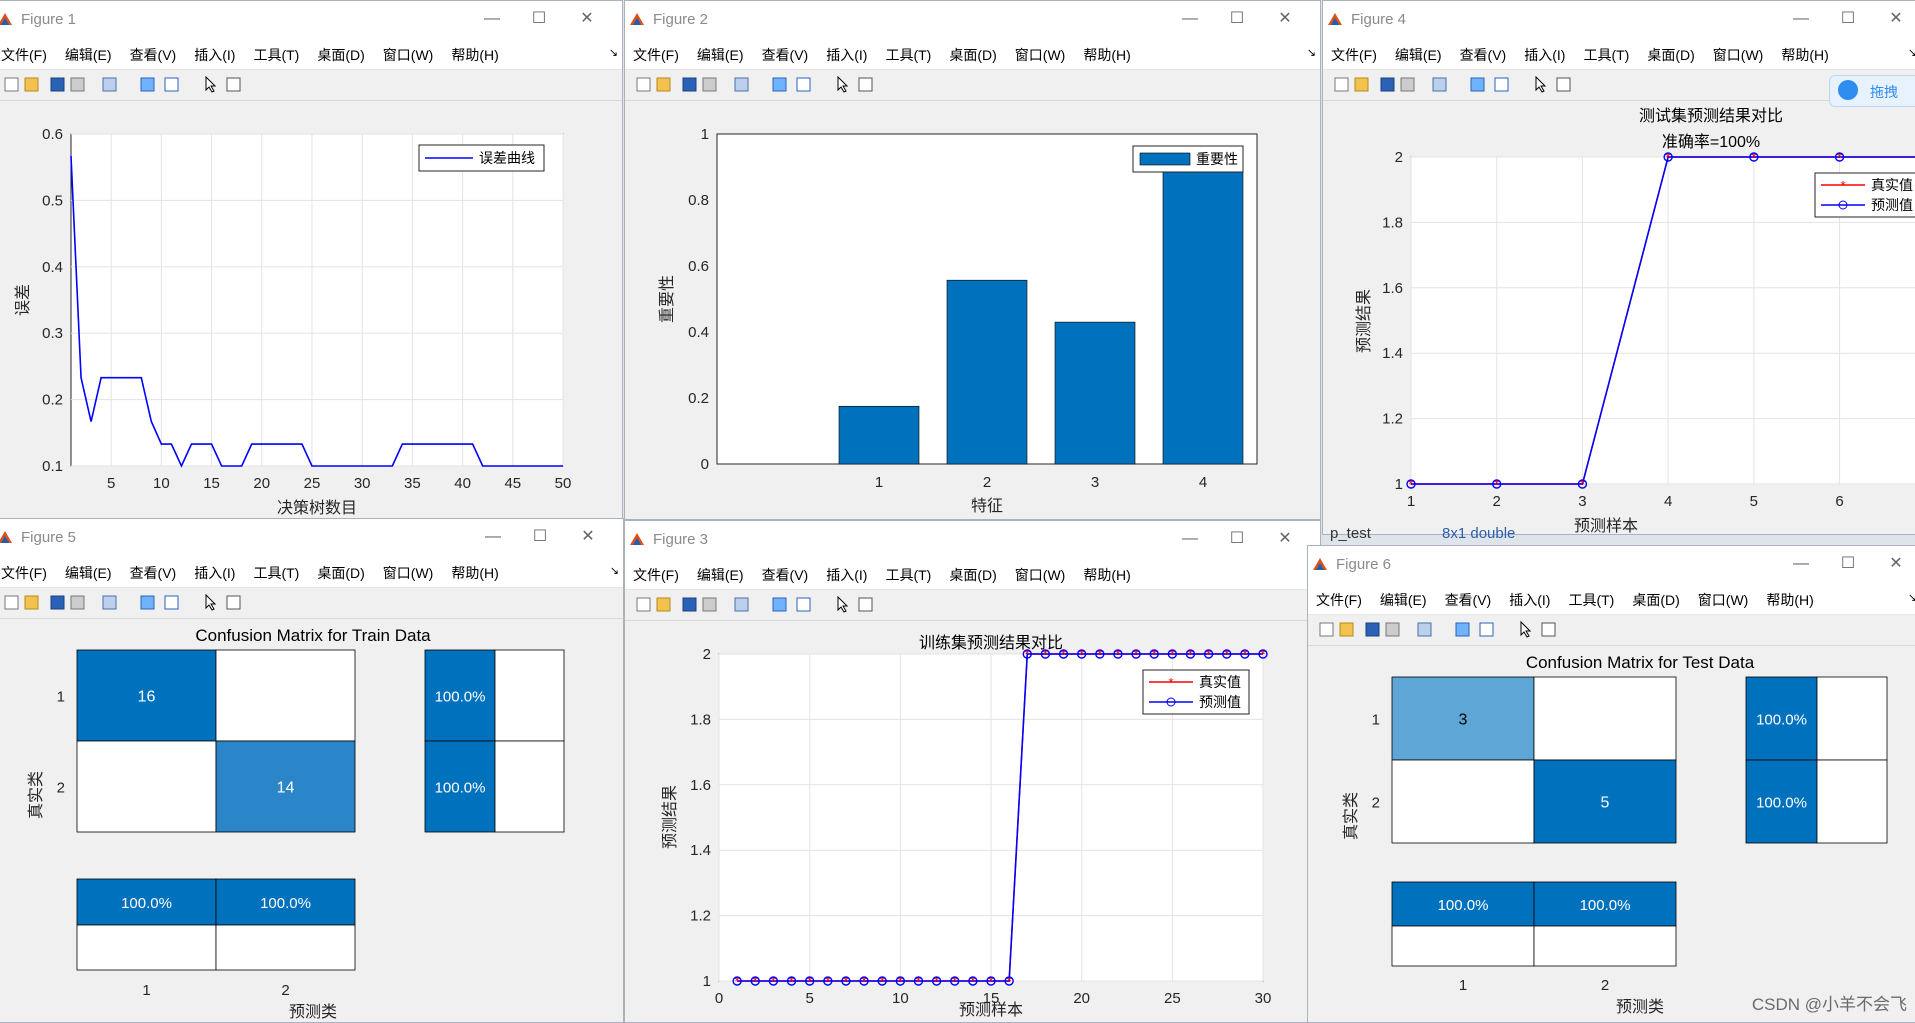 The width and height of the screenshot is (1915, 1023). Describe the element at coordinates (311, 538) in the screenshot. I see `title-bar: Figure 5 — ☐ ✕` at that location.